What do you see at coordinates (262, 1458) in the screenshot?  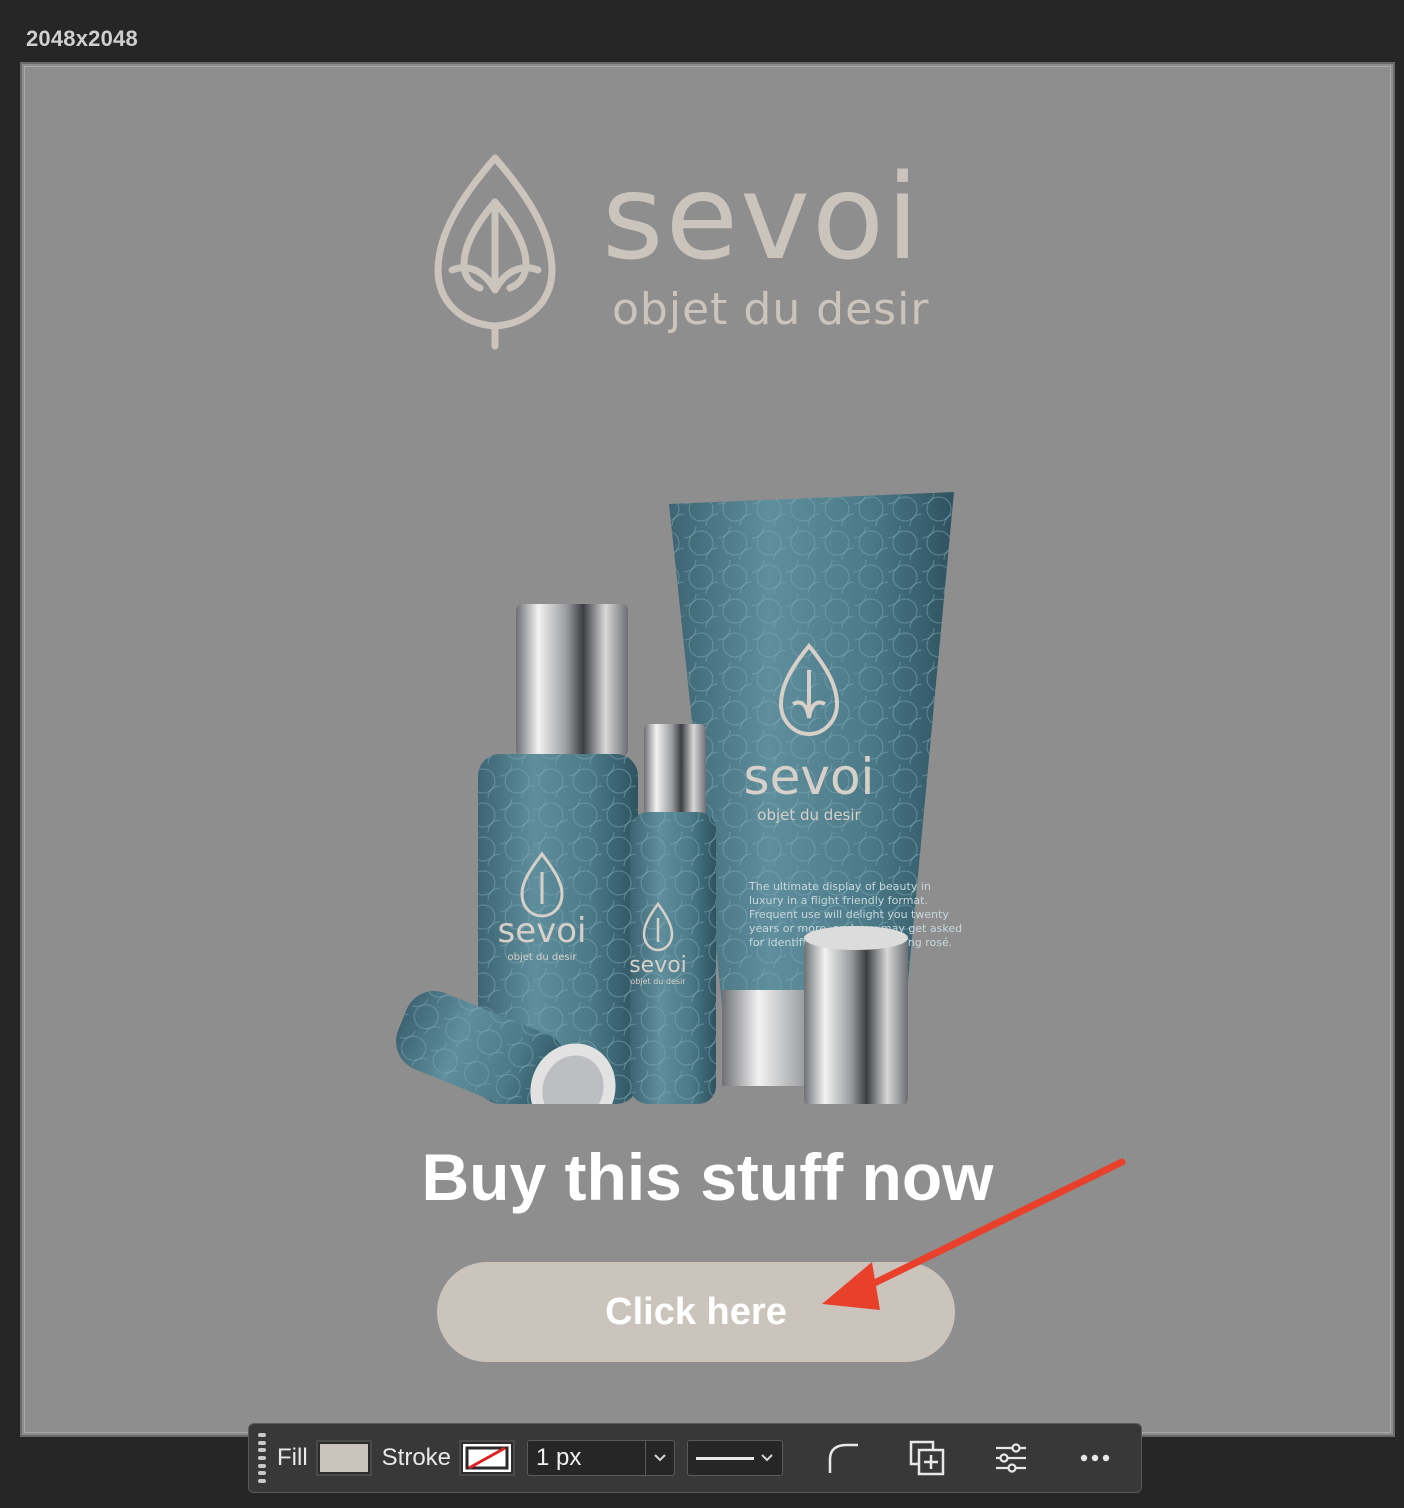 I see `drag-handle-icon` at bounding box center [262, 1458].